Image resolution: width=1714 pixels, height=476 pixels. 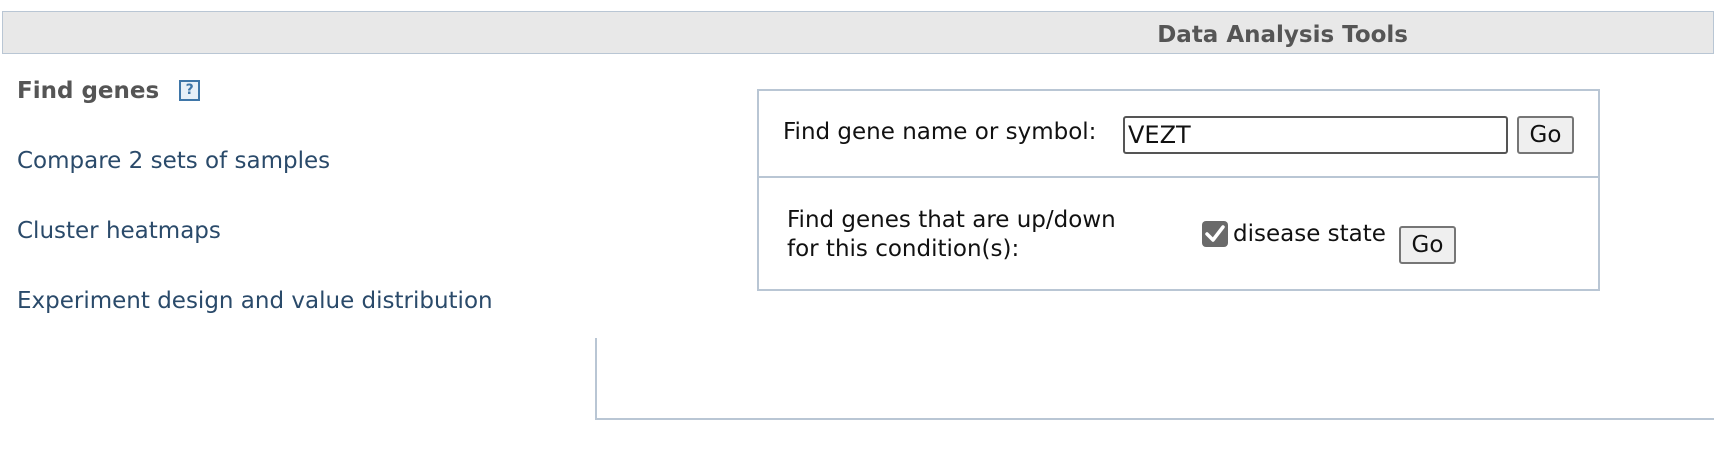 I want to click on lower-frame, so click(x=1154, y=379).